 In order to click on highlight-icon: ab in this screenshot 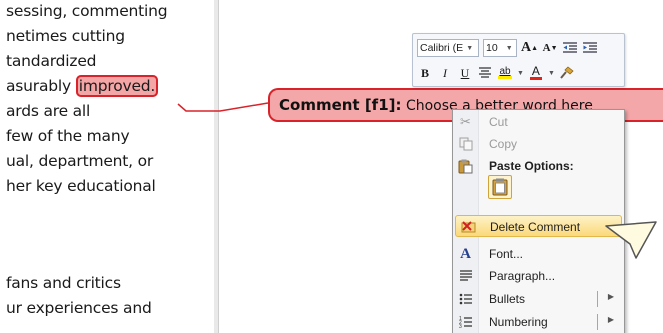, I will do `click(505, 71)`.